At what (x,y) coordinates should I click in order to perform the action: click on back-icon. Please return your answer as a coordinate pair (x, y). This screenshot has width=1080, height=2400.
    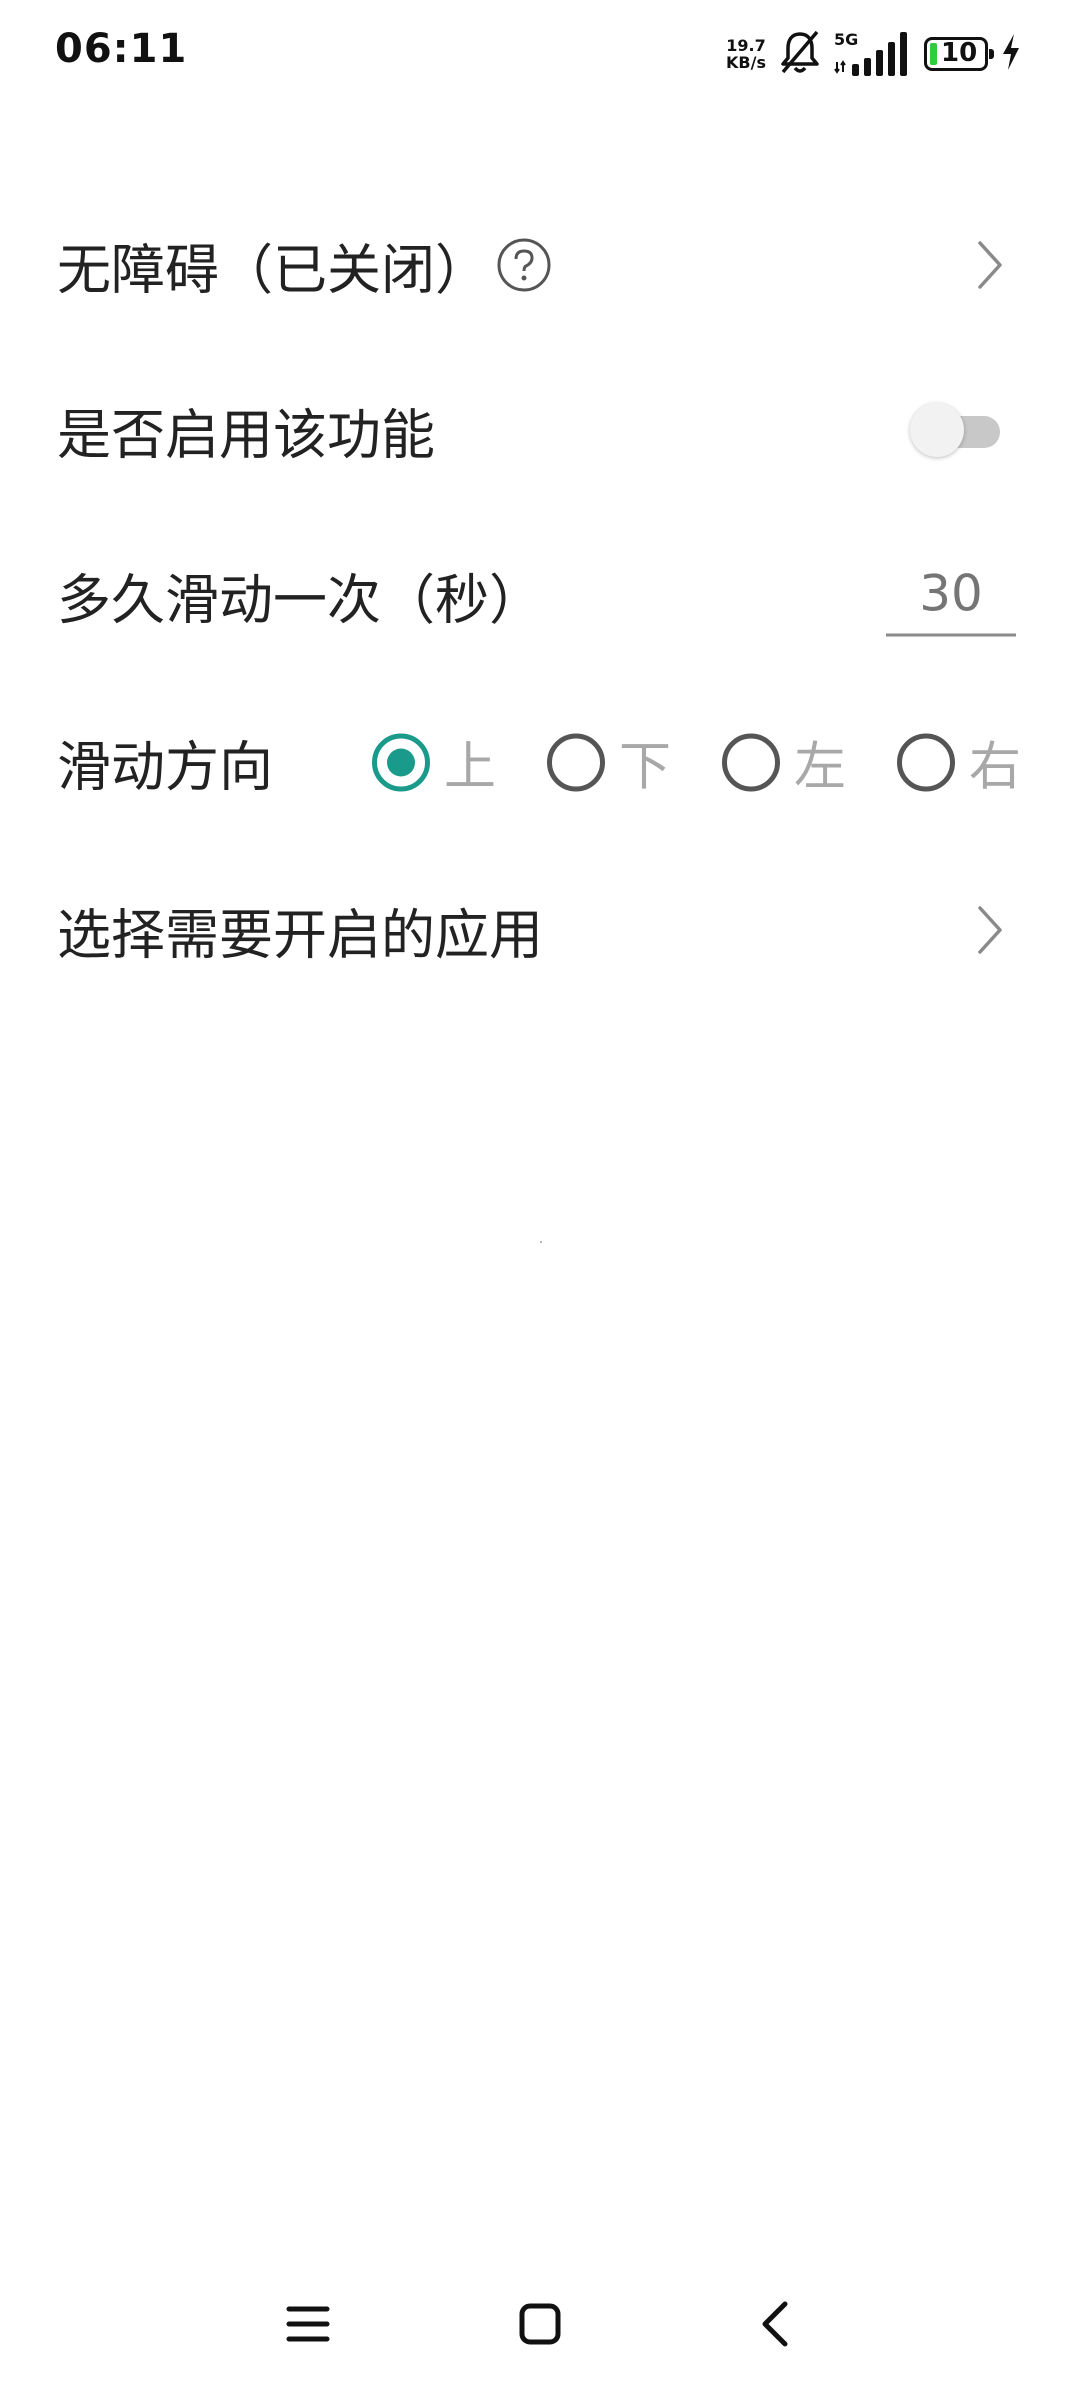
    Looking at the image, I should click on (775, 2324).